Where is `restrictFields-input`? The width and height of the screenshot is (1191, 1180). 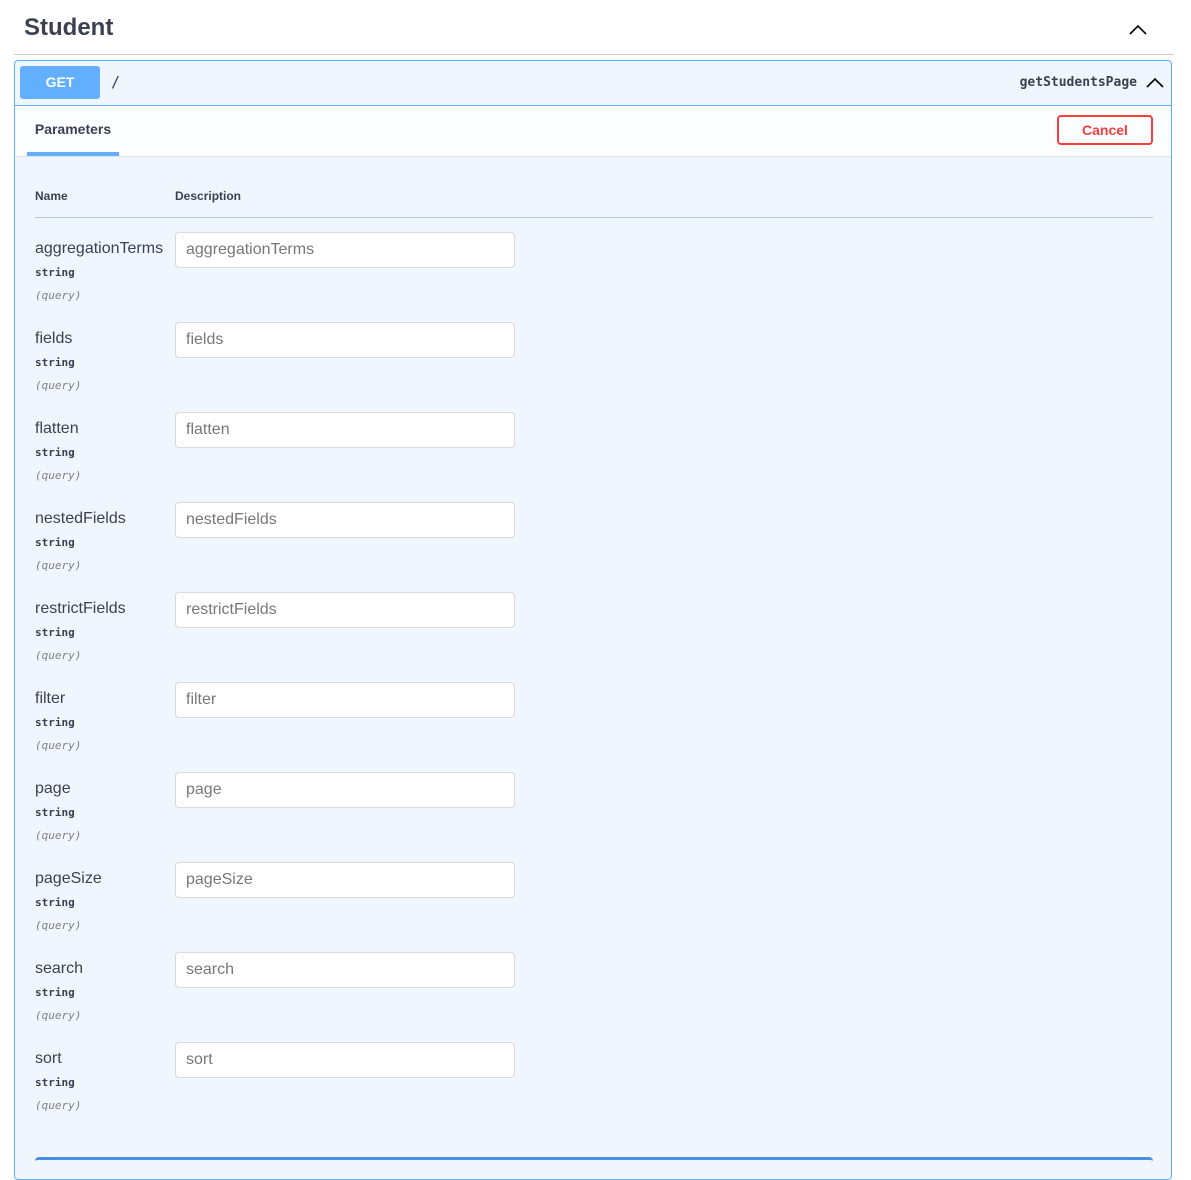 restrictFields-input is located at coordinates (345, 610).